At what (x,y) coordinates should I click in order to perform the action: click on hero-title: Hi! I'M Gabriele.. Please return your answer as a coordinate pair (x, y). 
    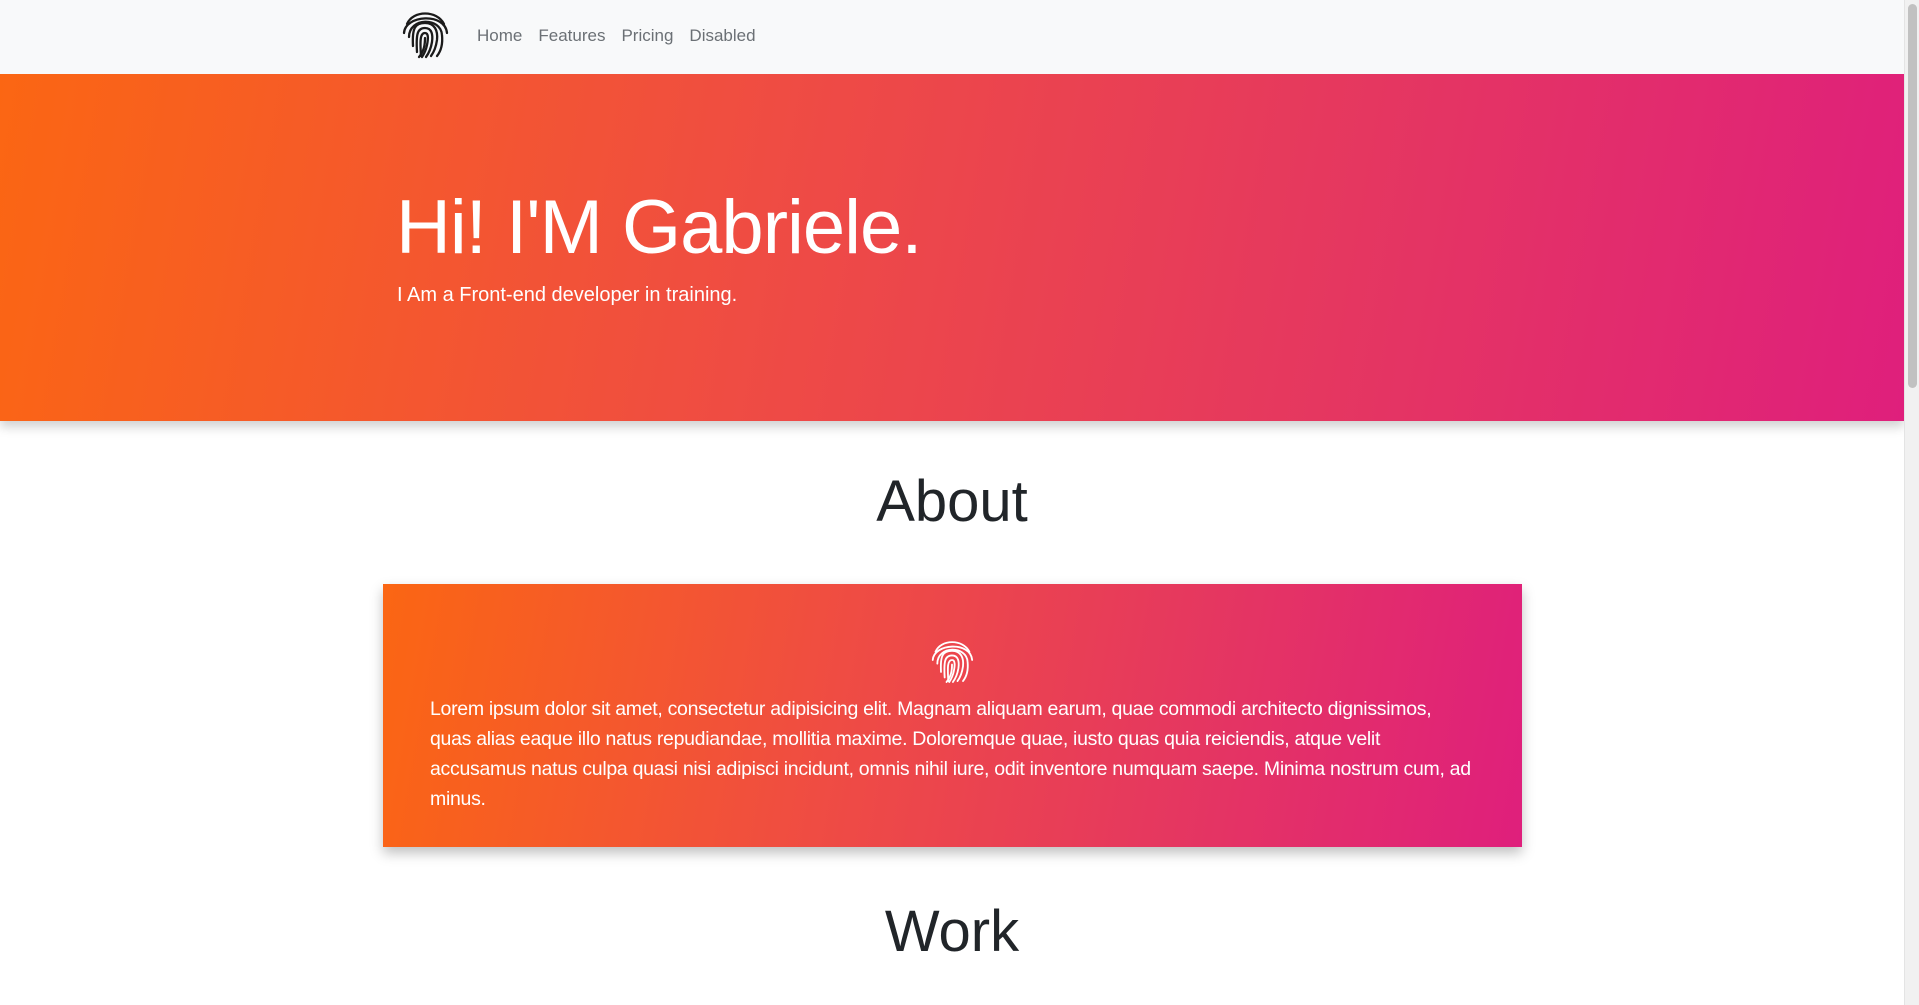
    Looking at the image, I should click on (659, 227).